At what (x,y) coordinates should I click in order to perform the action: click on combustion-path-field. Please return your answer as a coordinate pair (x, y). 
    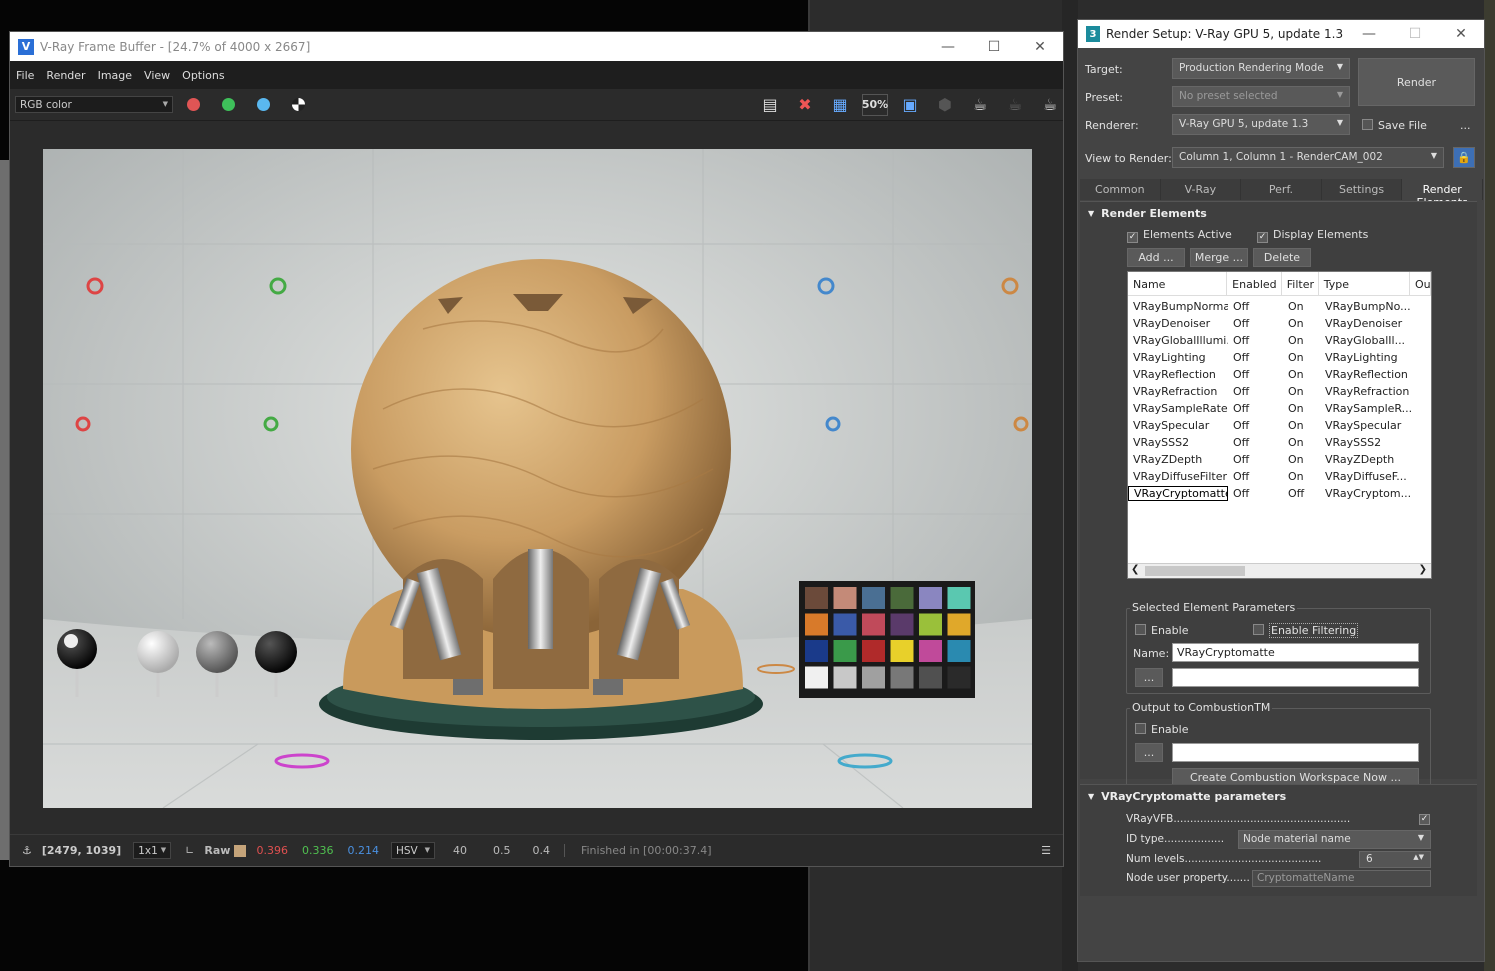
    Looking at the image, I should click on (1295, 752).